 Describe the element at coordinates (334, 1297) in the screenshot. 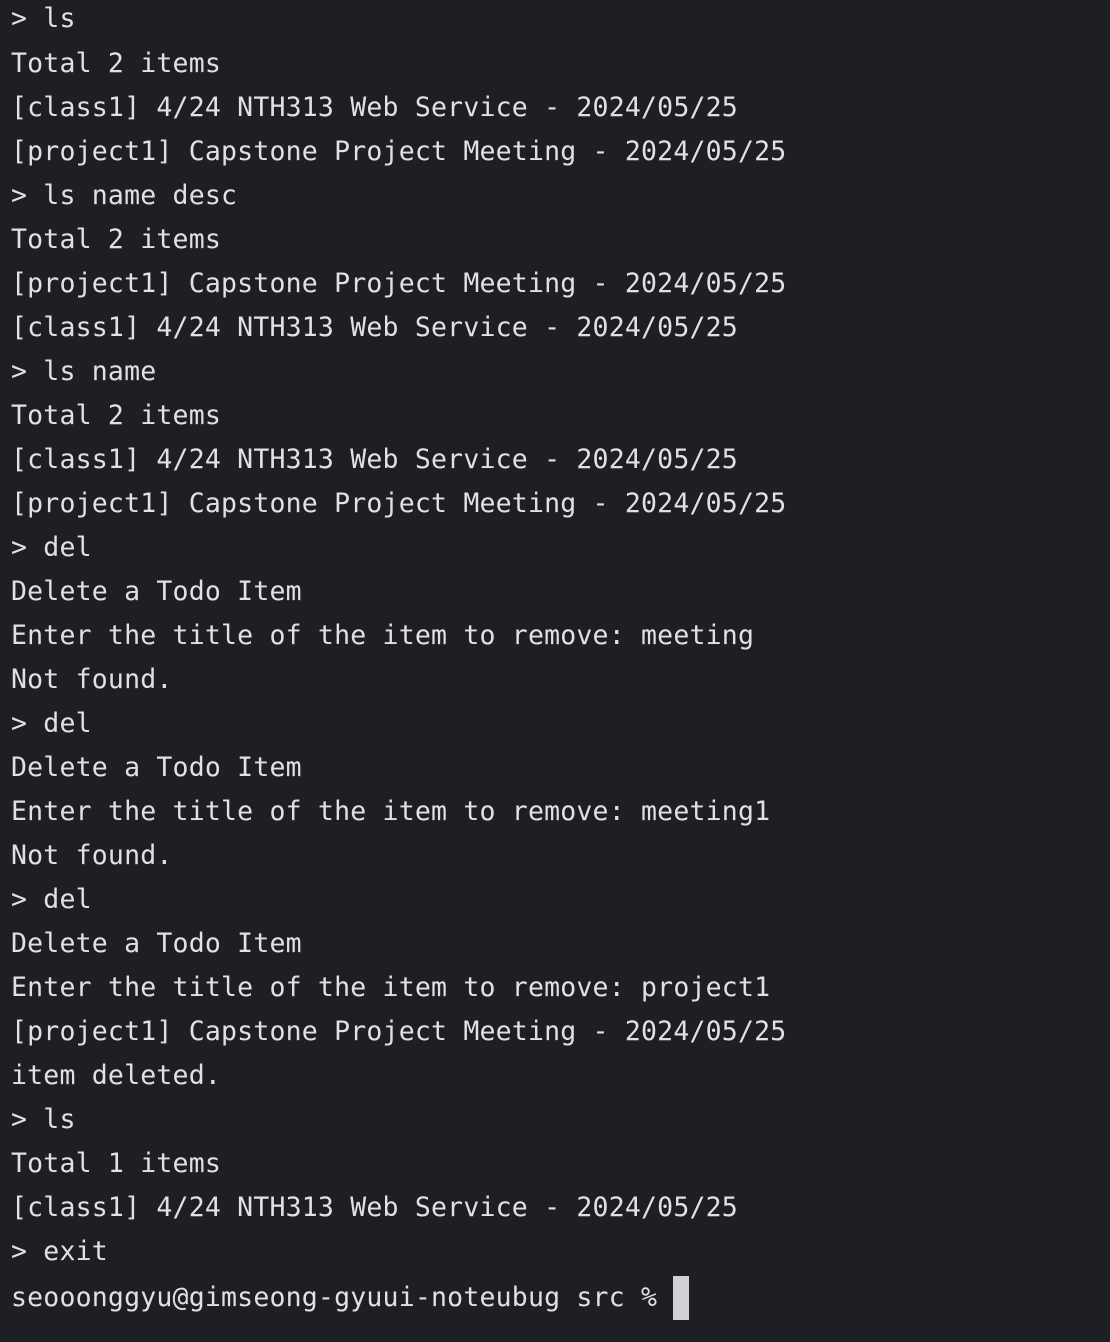

I see `shell-prompt: seooonggyu@gimseong-gyuui-noteubug src %` at that location.